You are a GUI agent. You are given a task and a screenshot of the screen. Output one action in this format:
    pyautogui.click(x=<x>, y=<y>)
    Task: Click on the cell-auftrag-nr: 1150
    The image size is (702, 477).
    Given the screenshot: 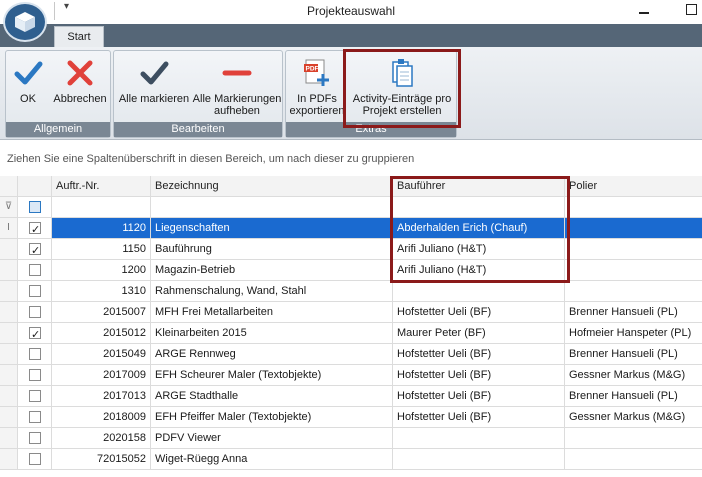 What is the action you would take?
    pyautogui.click(x=101, y=249)
    